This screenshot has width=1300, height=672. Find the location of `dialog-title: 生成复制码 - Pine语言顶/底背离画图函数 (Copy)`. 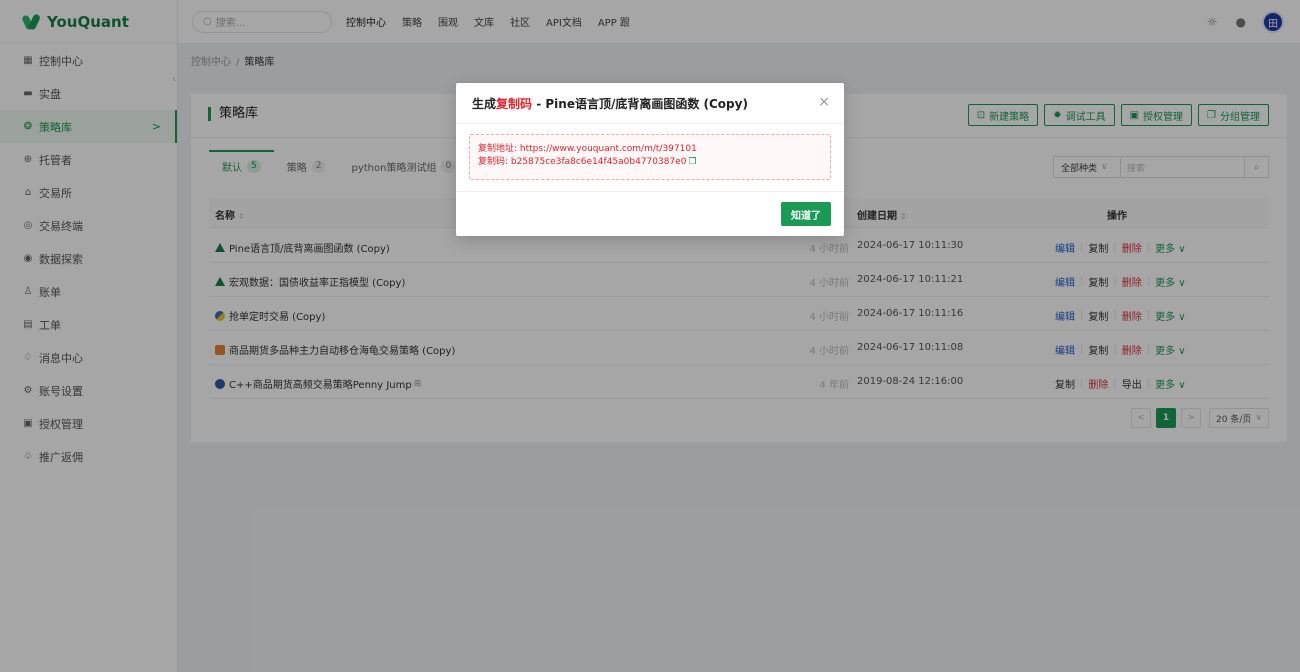

dialog-title: 生成复制码 - Pine语言顶/底背离画图函数 (Copy) is located at coordinates (610, 103).